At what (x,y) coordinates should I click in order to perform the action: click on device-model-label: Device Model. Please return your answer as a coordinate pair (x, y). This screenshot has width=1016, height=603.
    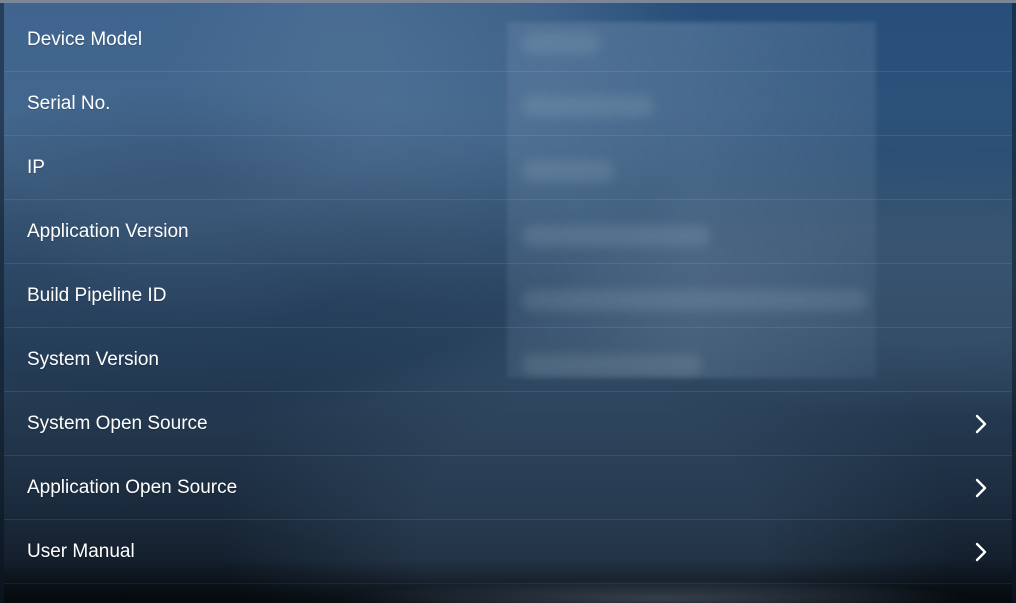
    Looking at the image, I should click on (85, 39).